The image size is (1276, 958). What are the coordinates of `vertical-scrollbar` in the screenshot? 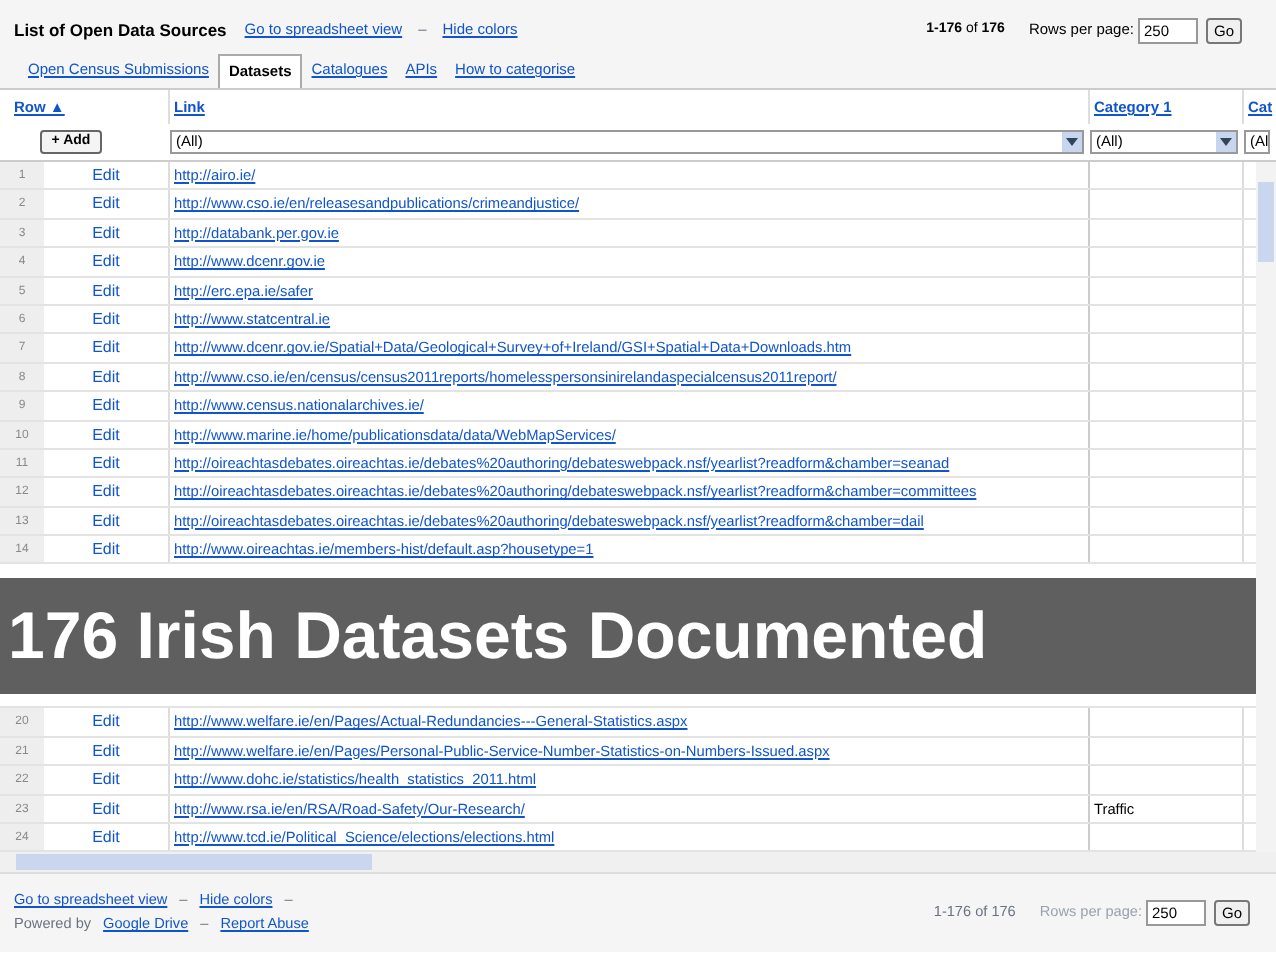 It's located at (1266, 507).